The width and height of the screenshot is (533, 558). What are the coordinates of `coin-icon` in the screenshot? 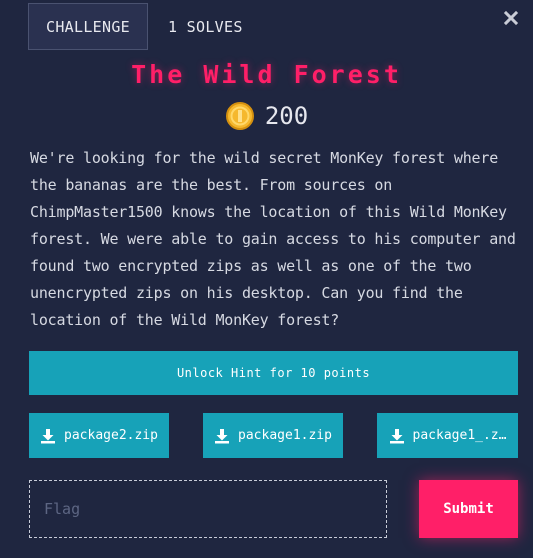 It's located at (239, 116).